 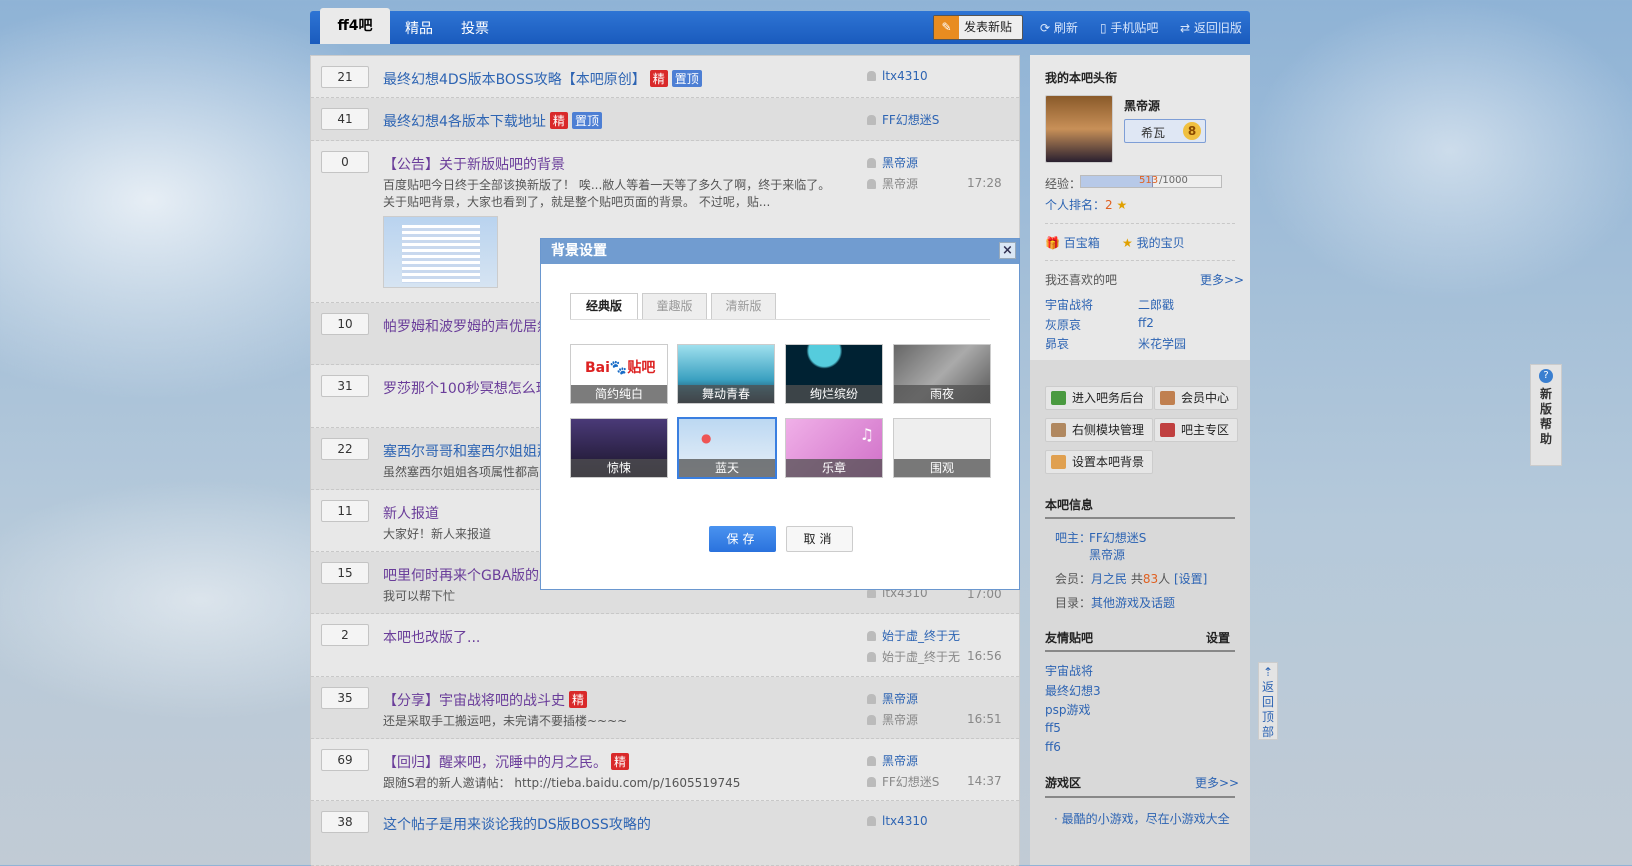 What do you see at coordinates (1053, 747) in the screenshot?
I see `friend-forum-link: ff6` at bounding box center [1053, 747].